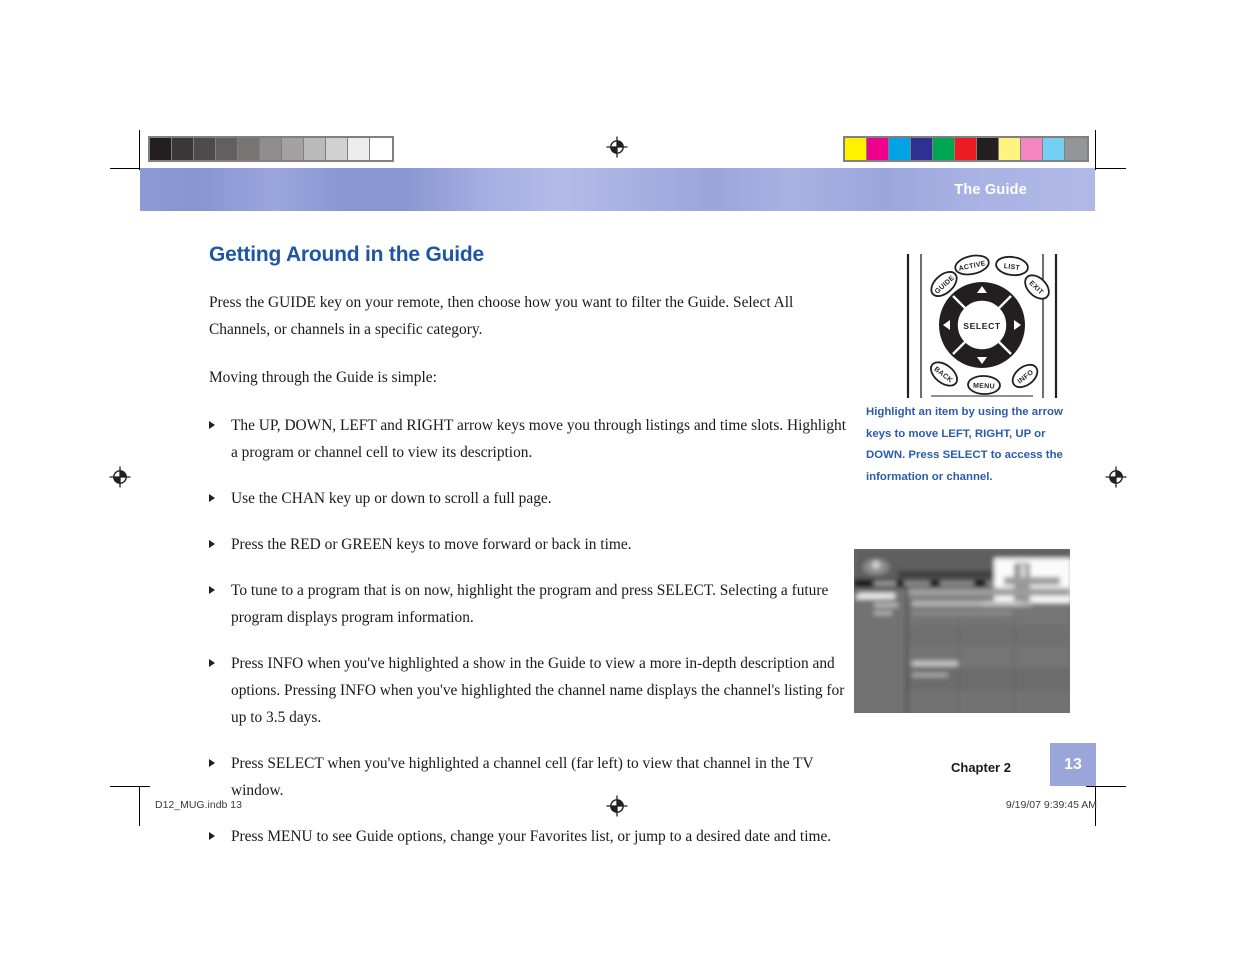 The image size is (1235, 954). I want to click on page-number: 13, so click(1073, 764).